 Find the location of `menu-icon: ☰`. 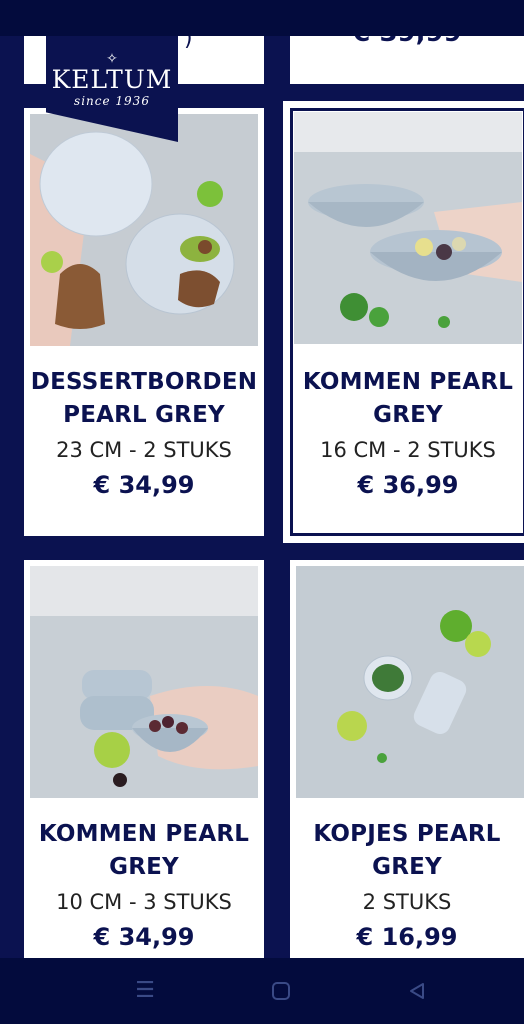

menu-icon: ☰ is located at coordinates (145, 991).